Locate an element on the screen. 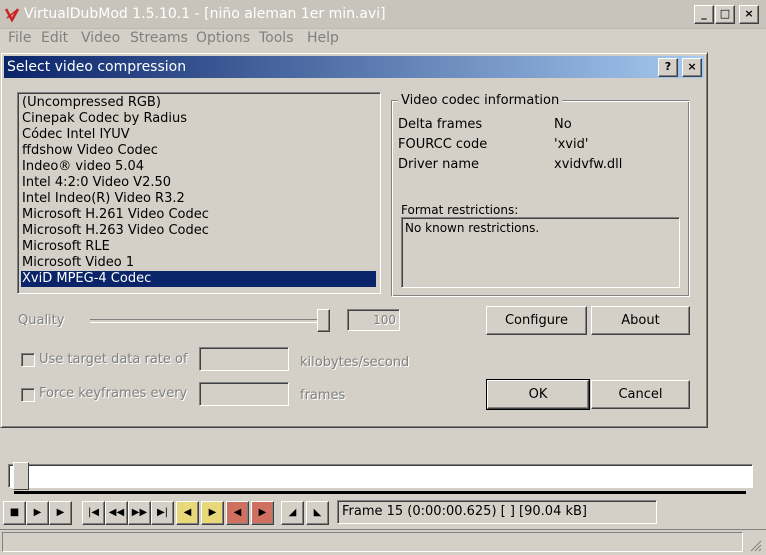 This screenshot has height=555, width=766. timeline-track is located at coordinates (380, 476).